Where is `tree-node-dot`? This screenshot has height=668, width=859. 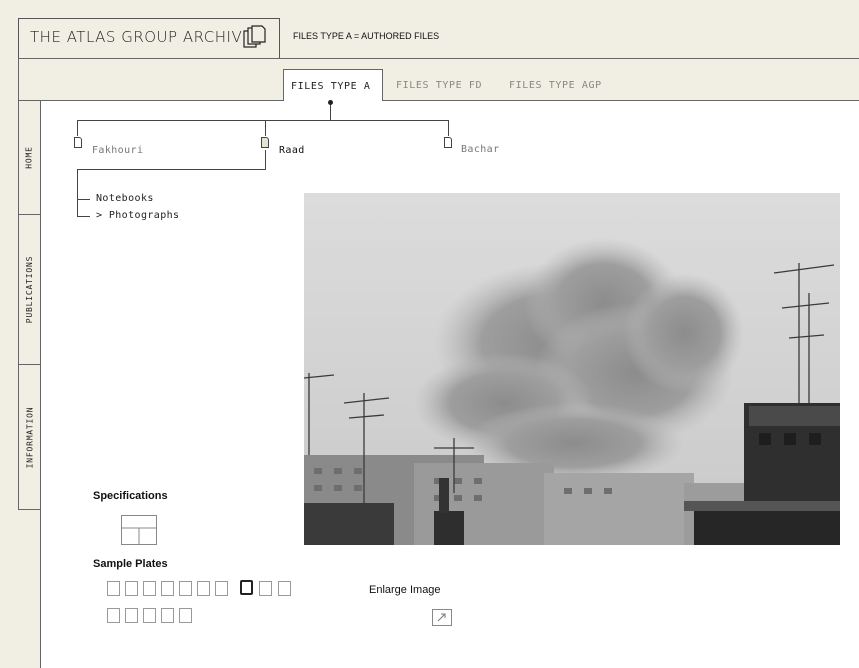
tree-node-dot is located at coordinates (330, 102).